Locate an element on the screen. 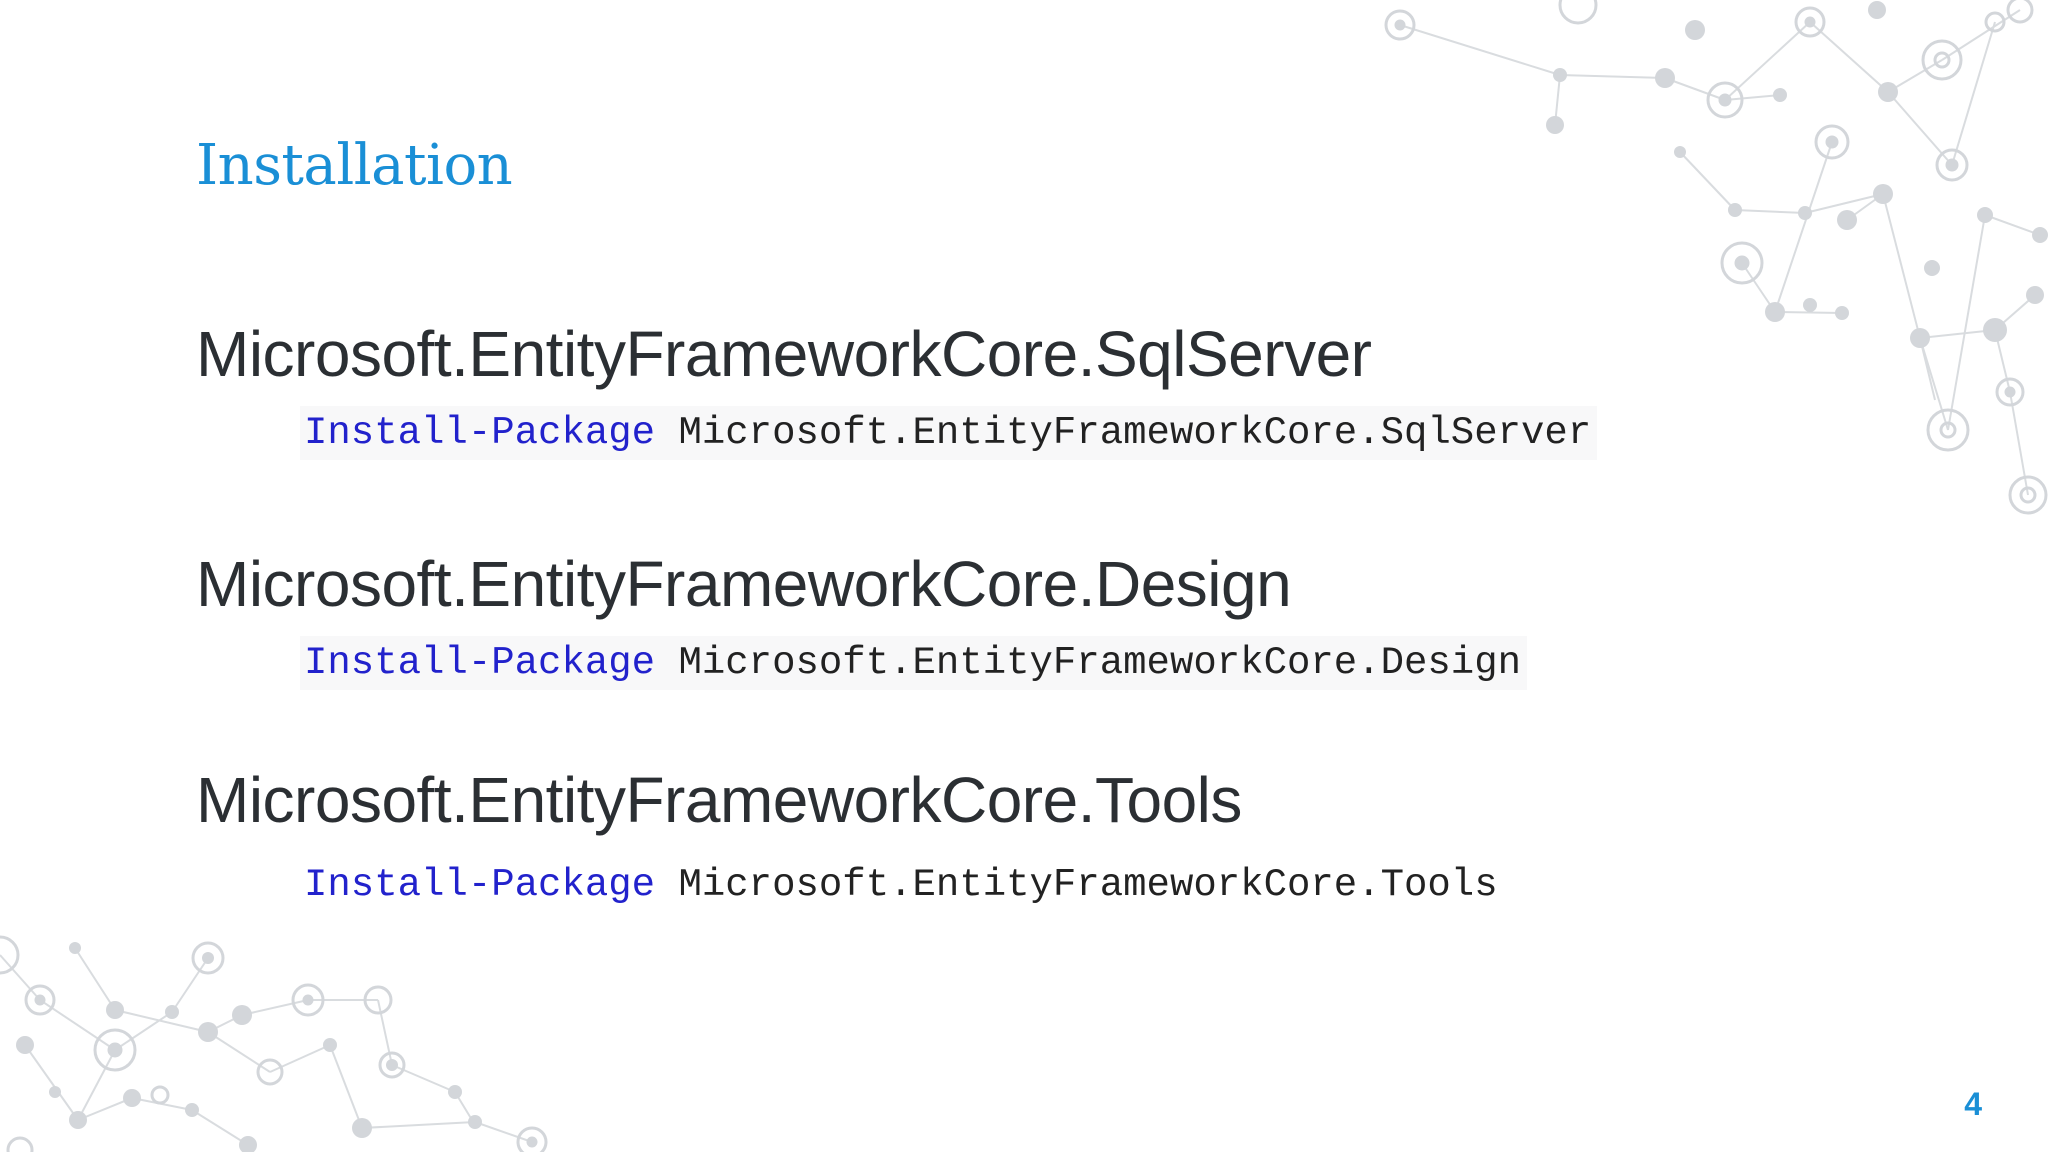  slide-title: Installation is located at coordinates (354, 165).